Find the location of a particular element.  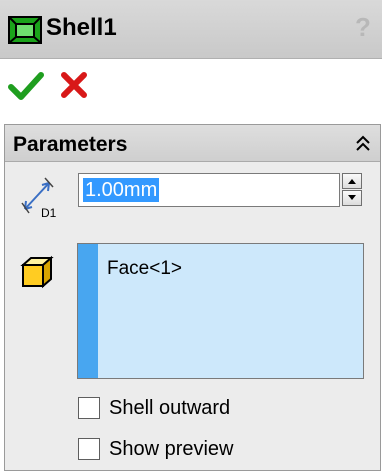

action-bar is located at coordinates (191, 85).